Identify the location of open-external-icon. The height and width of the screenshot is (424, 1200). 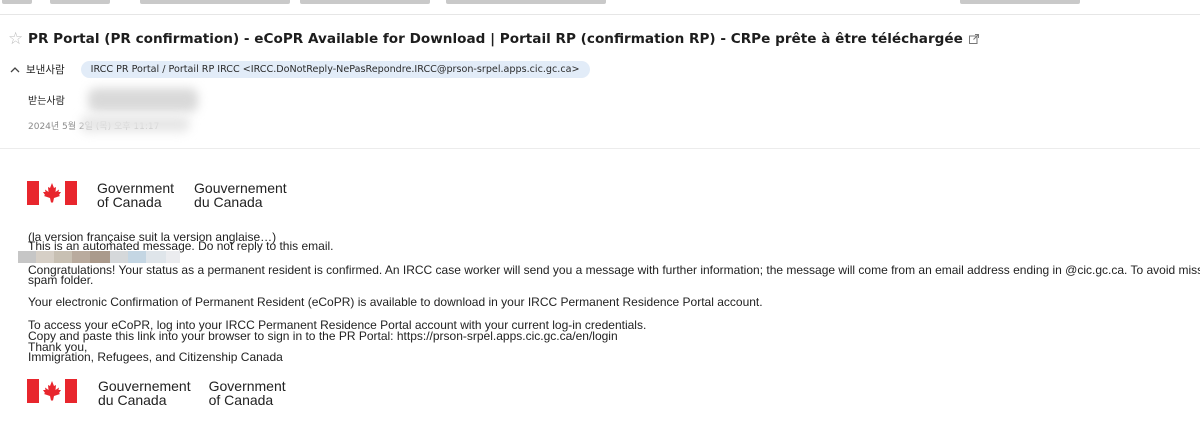
(973, 39).